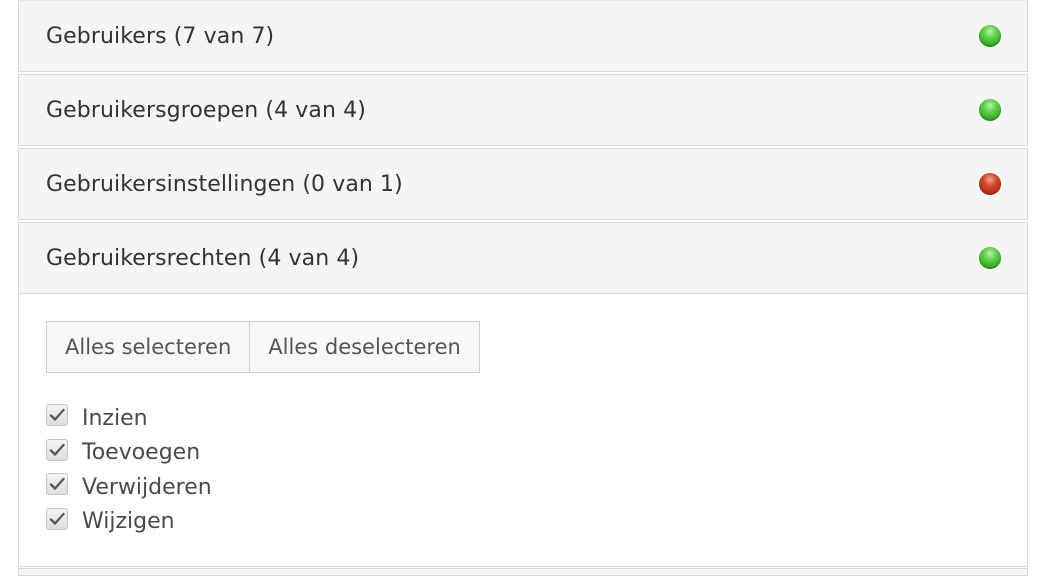 This screenshot has height=576, width=1044. I want to click on panel-title: Gebruikers (7 van 7), so click(160, 36).